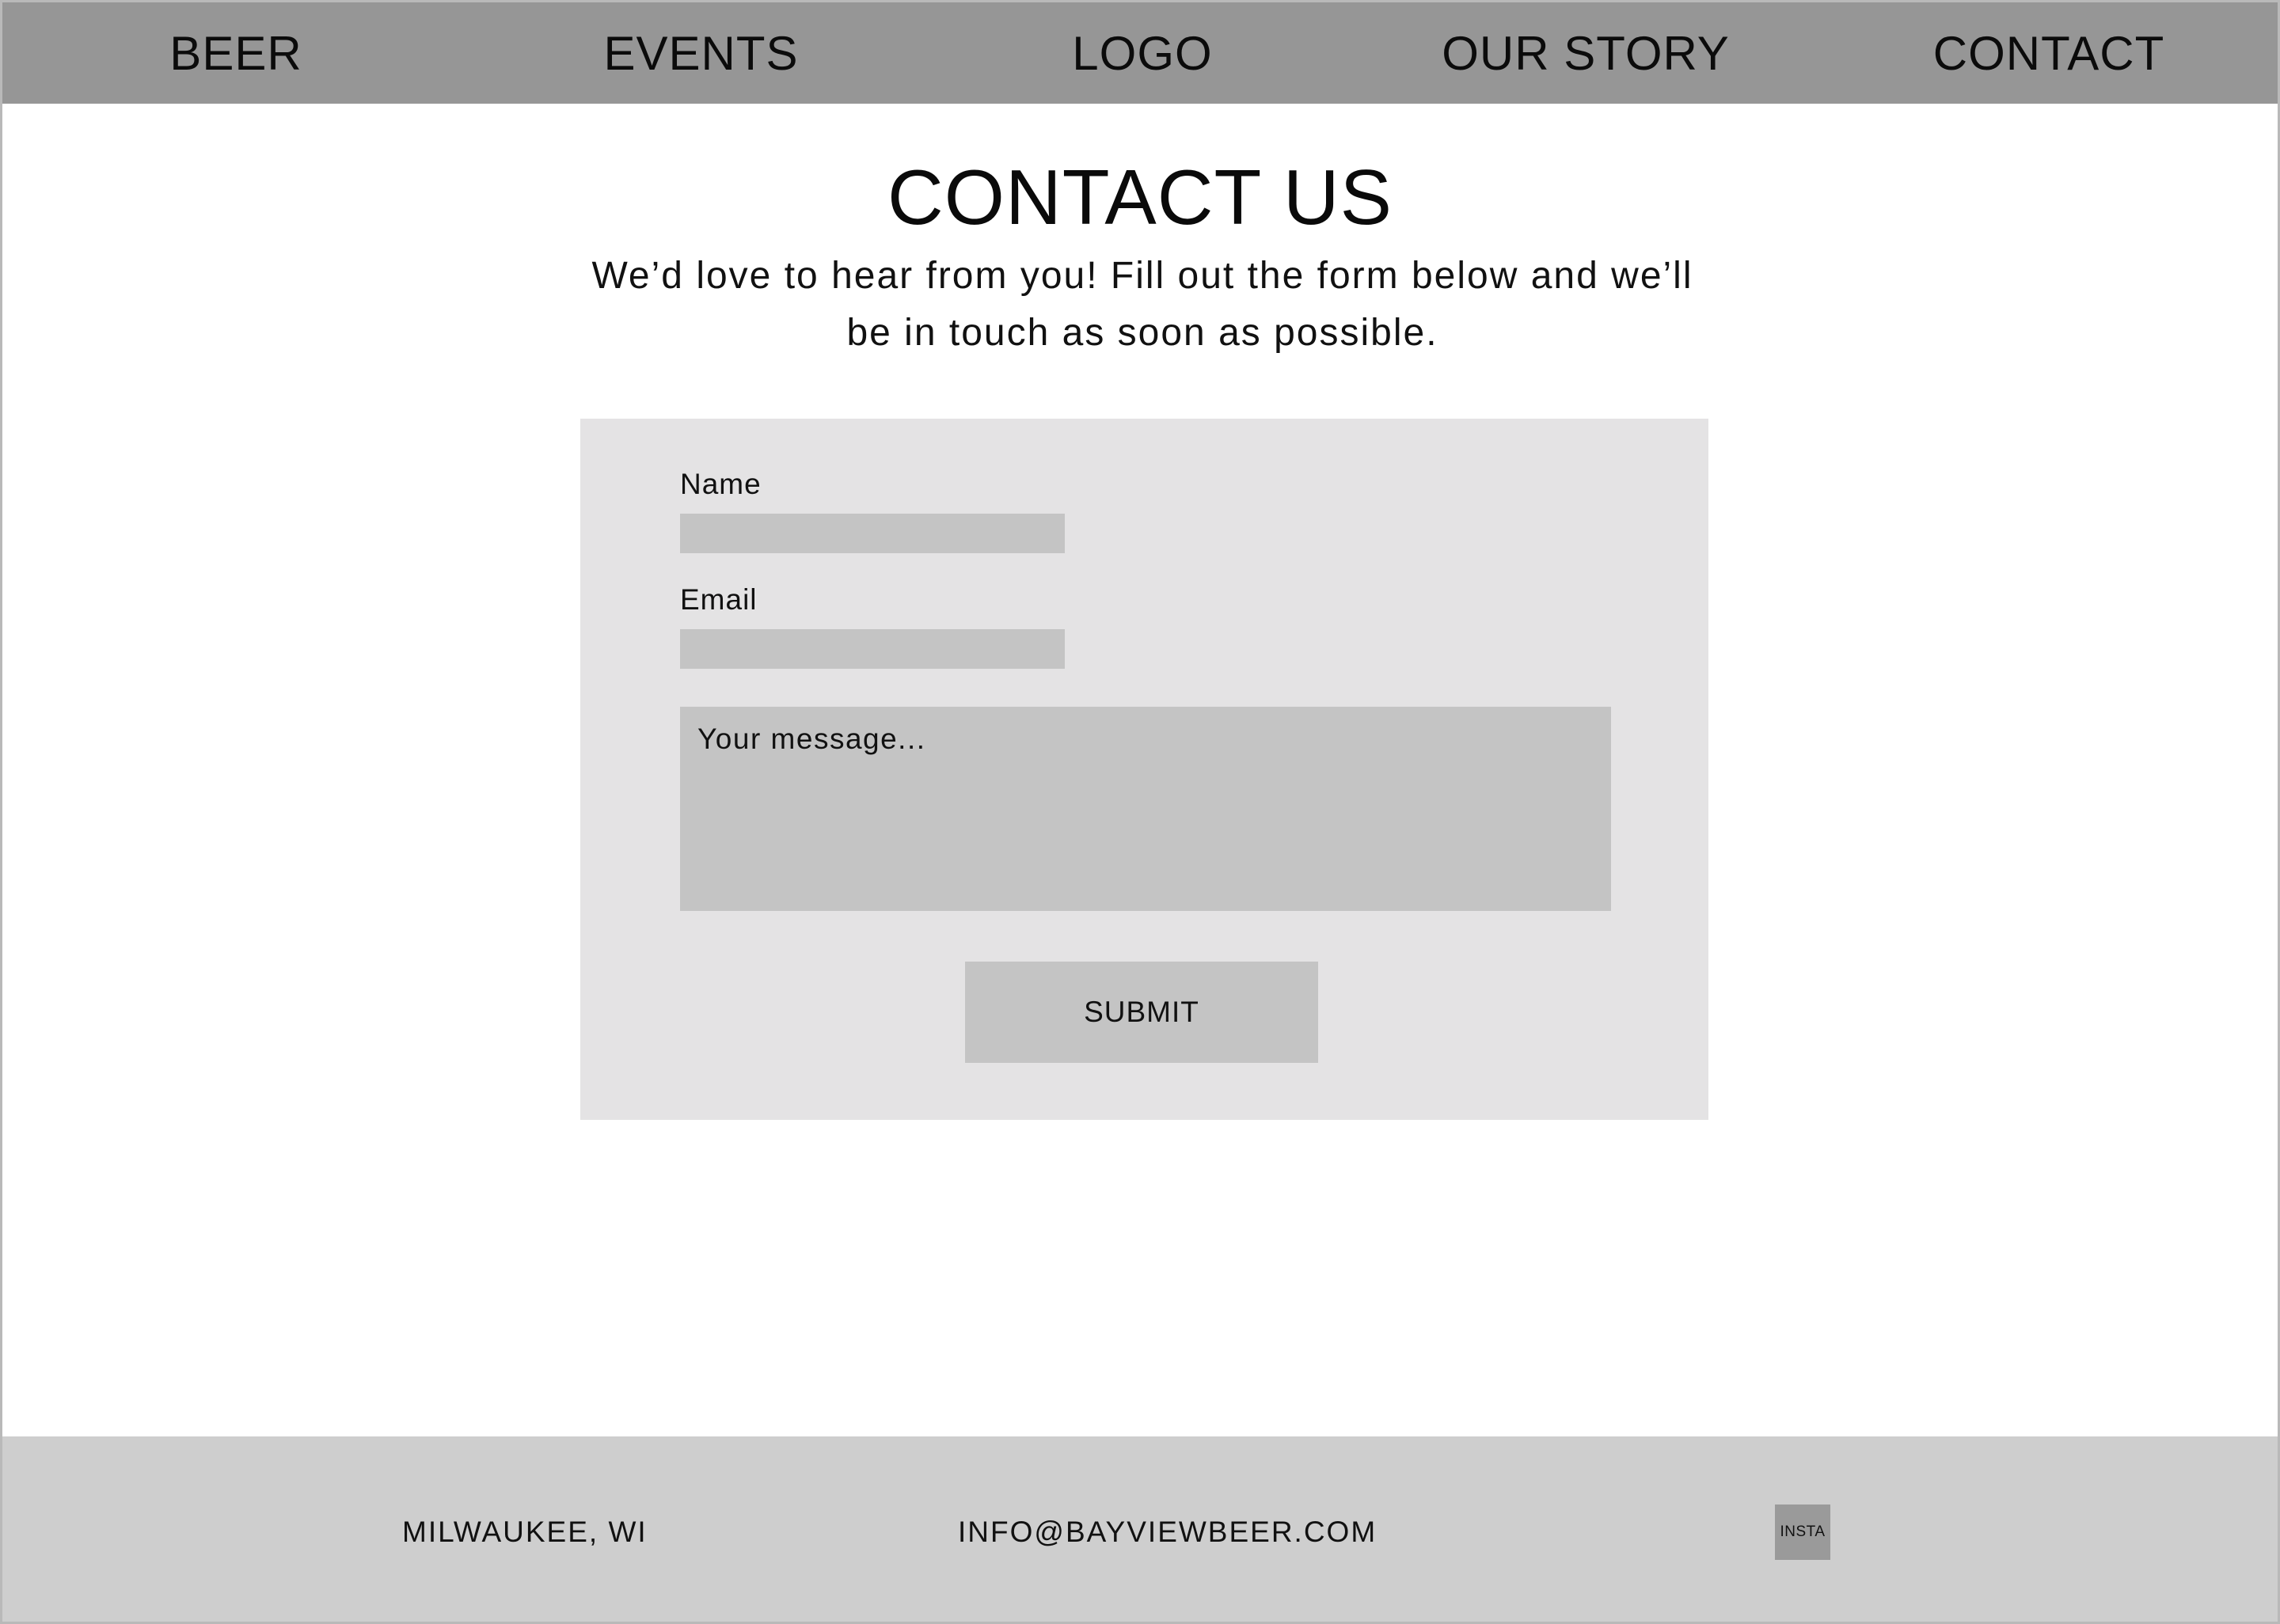  What do you see at coordinates (525, 1532) in the screenshot?
I see `footer-location: MILWAUKEE, WI` at bounding box center [525, 1532].